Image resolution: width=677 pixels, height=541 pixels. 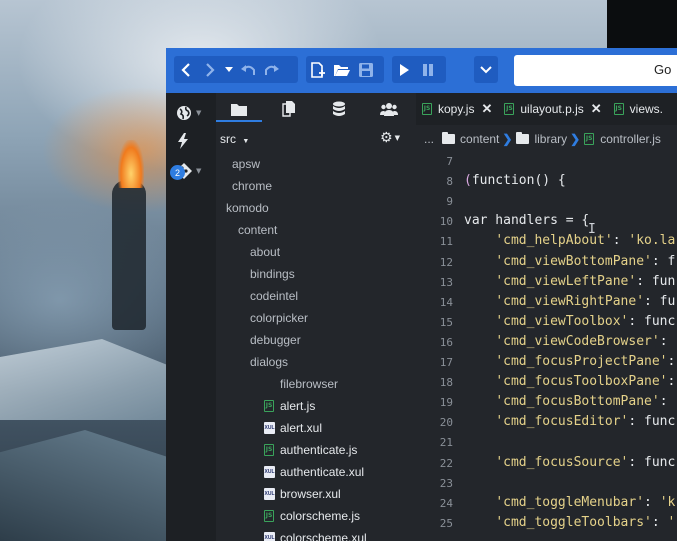 I want to click on code-line: 'cmd_focusSource': func, so click(x=585, y=462).